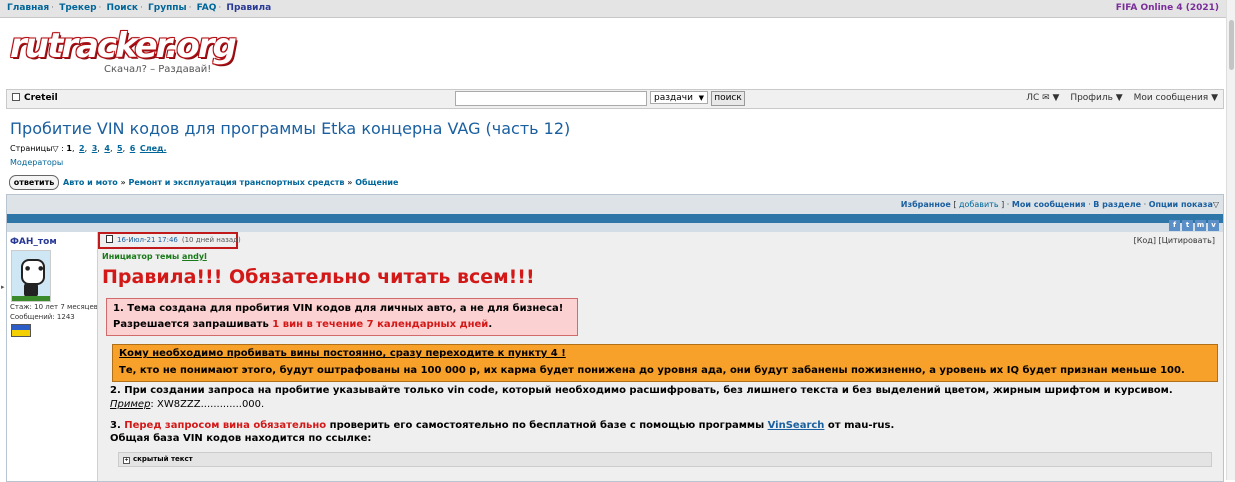 The width and height of the screenshot is (1235, 482). I want to click on reply-button: ответить, so click(34, 182).